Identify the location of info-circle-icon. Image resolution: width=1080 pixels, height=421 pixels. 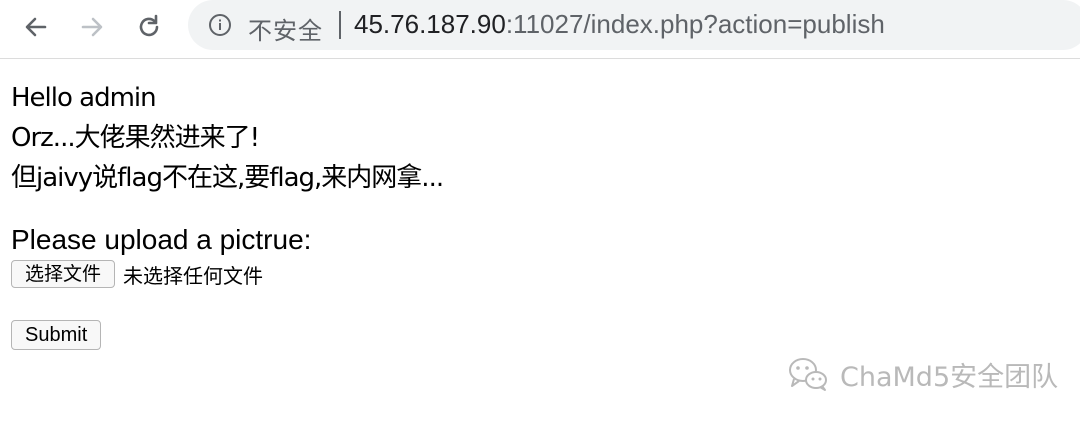
(220, 25).